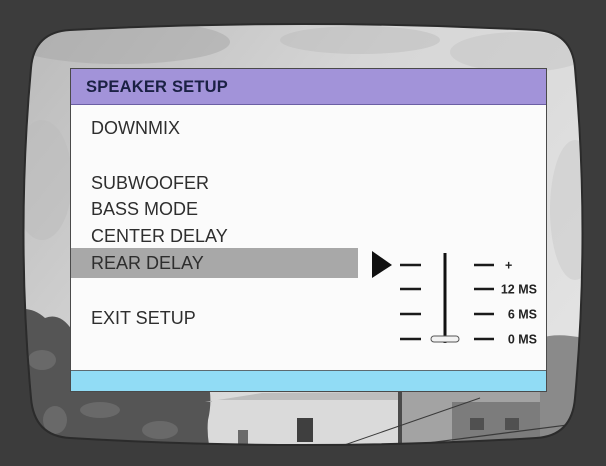 This screenshot has height=466, width=606. I want to click on scale-label: +, so click(508, 266).